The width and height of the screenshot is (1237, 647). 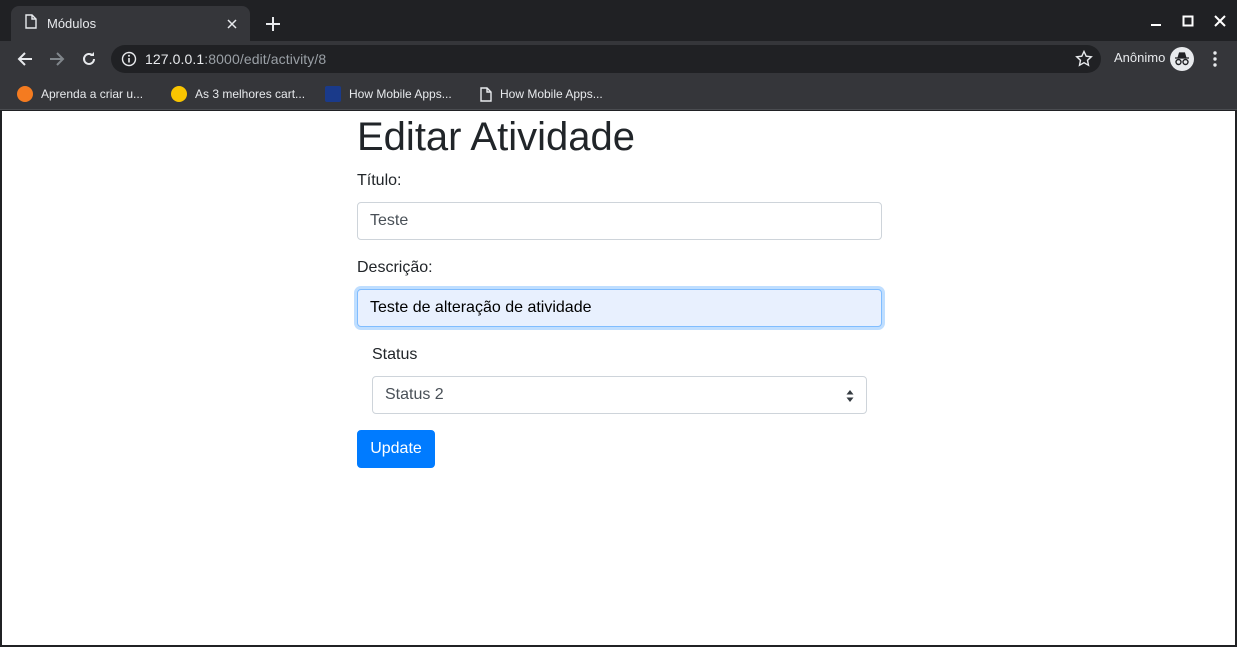 I want to click on url-path: :8000/edit/activity/8, so click(x=265, y=59).